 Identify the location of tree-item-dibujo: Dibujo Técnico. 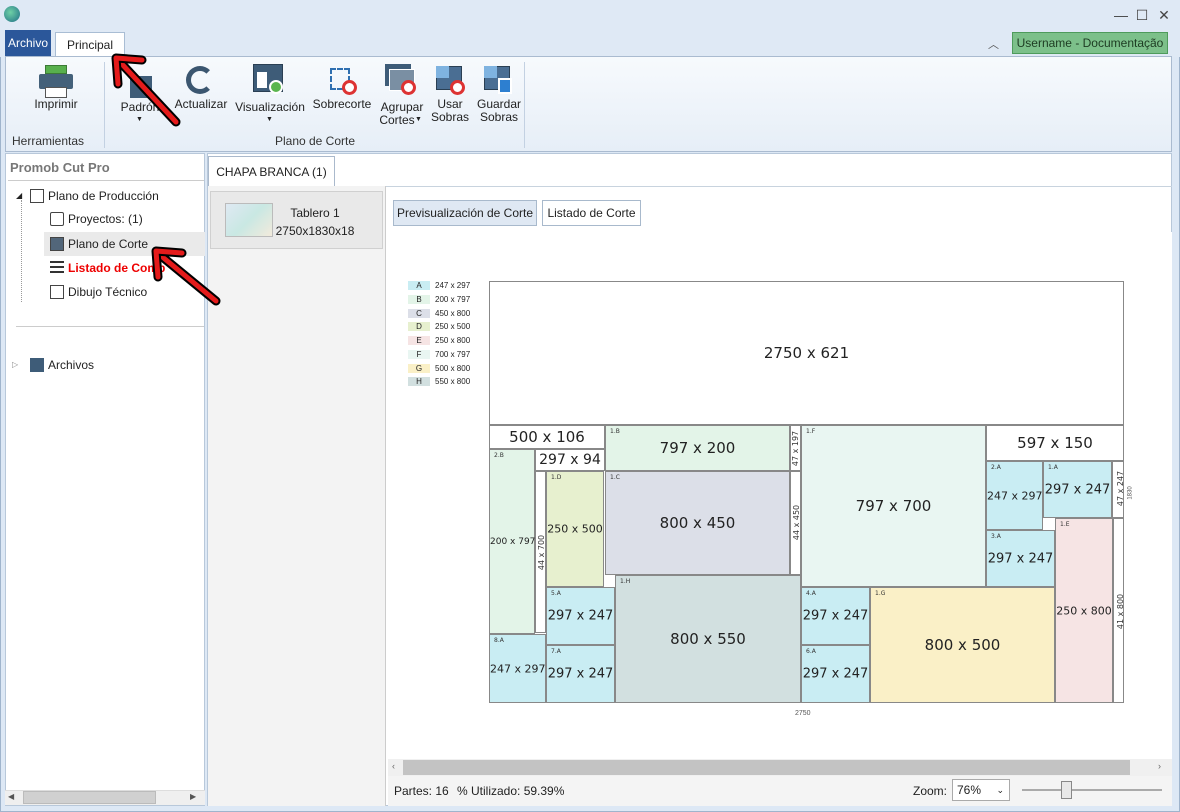
(98, 292).